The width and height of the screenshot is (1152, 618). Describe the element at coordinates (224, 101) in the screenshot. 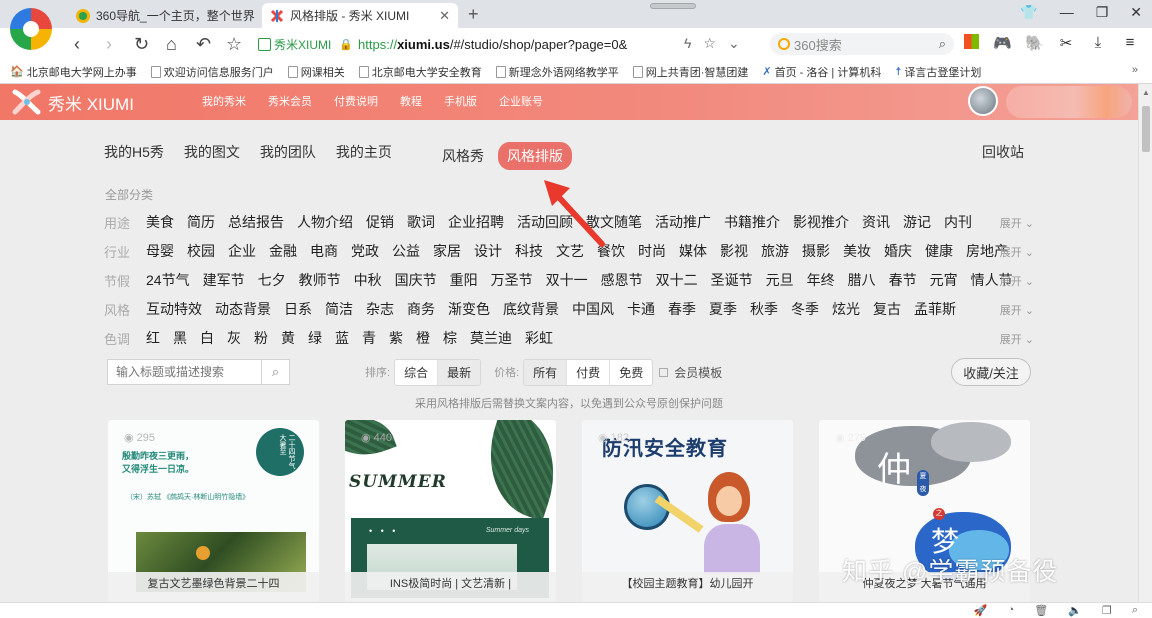

I see `nav-my-xiumi: 我的秀米` at that location.